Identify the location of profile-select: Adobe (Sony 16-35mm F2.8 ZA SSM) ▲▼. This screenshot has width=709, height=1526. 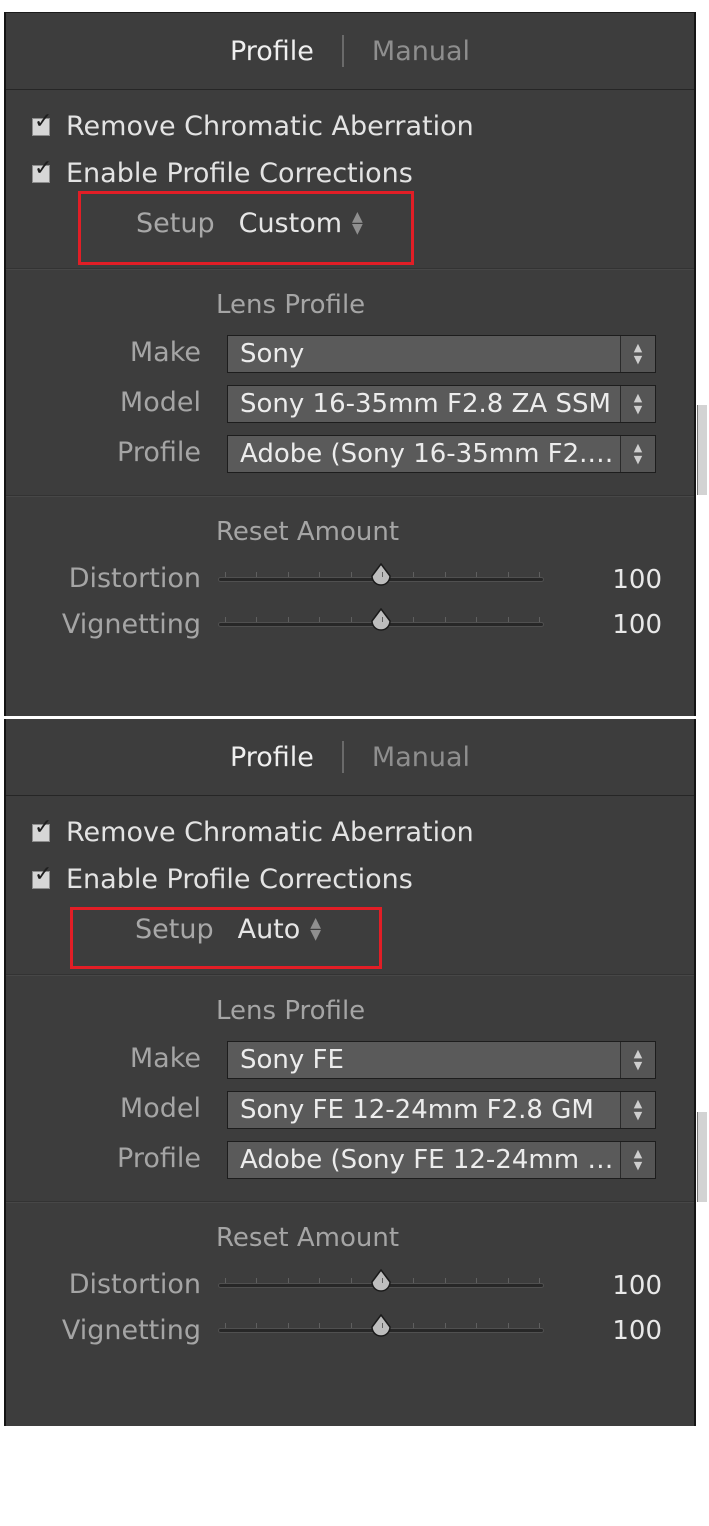
(441, 454).